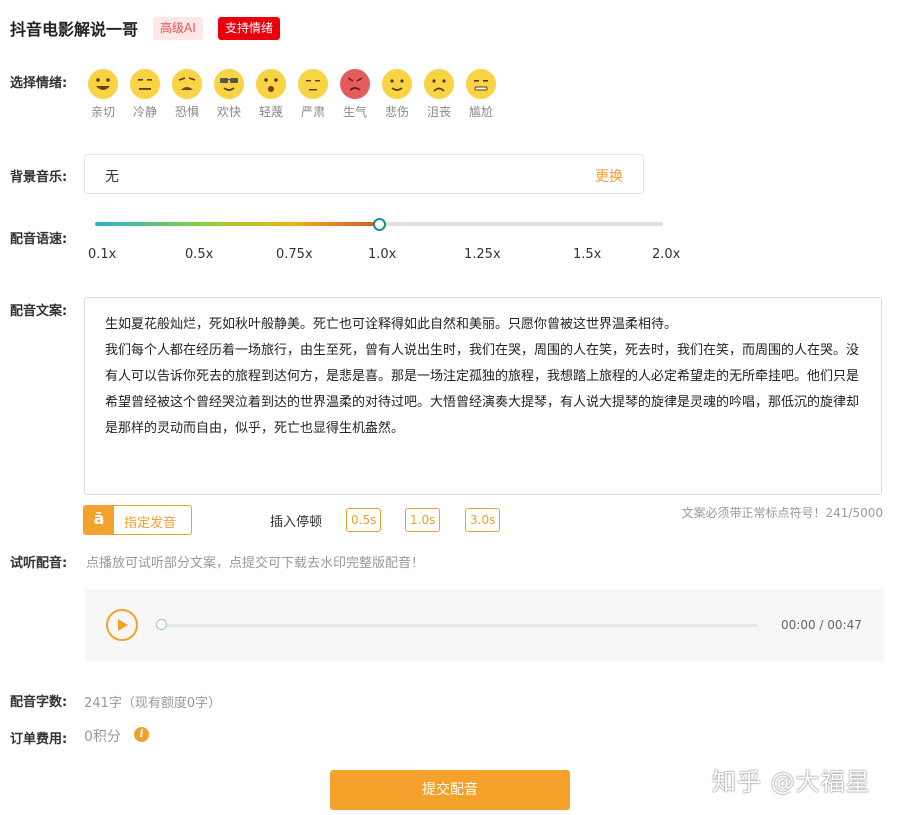 This screenshot has height=815, width=903. Describe the element at coordinates (178, 28) in the screenshot. I see `badge-advanced-ai: 高级AI` at that location.